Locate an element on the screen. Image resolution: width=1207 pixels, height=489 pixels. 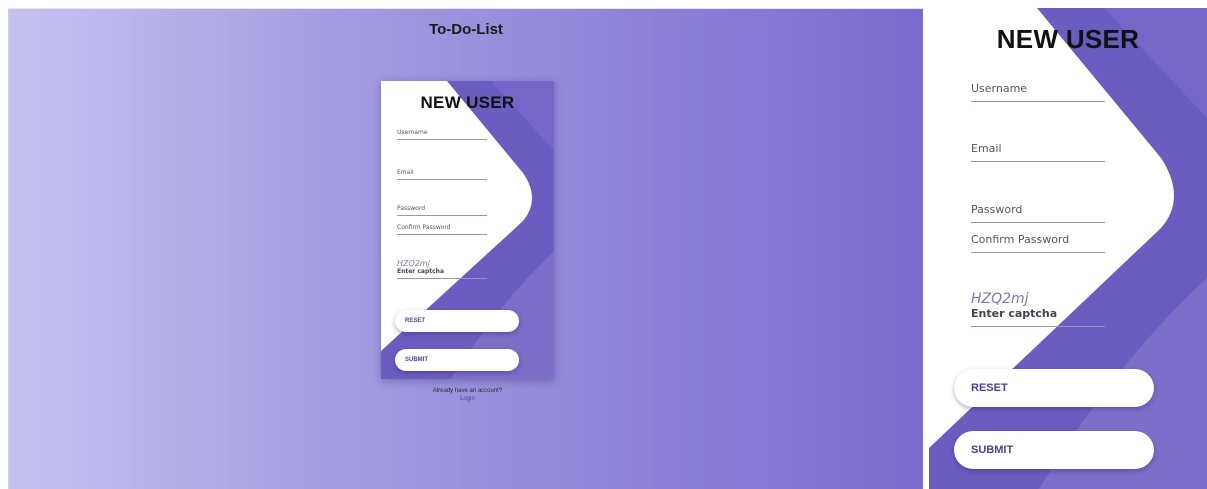
captcha-code: HZQ2mj is located at coordinates (413, 263).